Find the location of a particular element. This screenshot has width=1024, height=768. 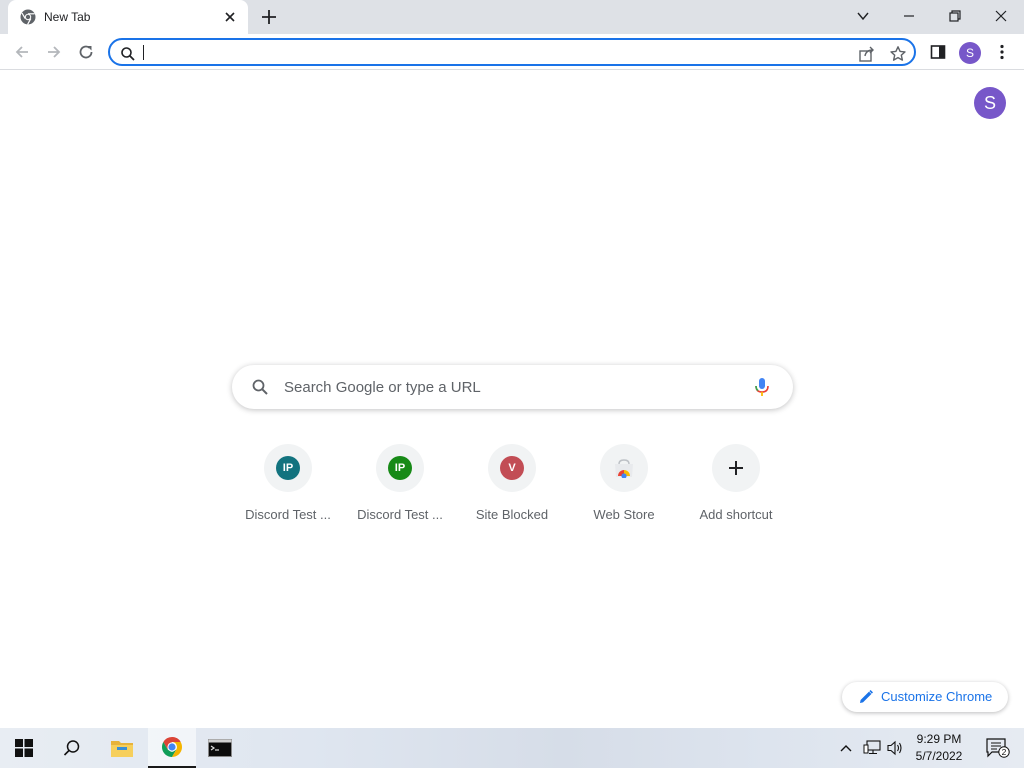

forward-button is located at coordinates (54, 52).